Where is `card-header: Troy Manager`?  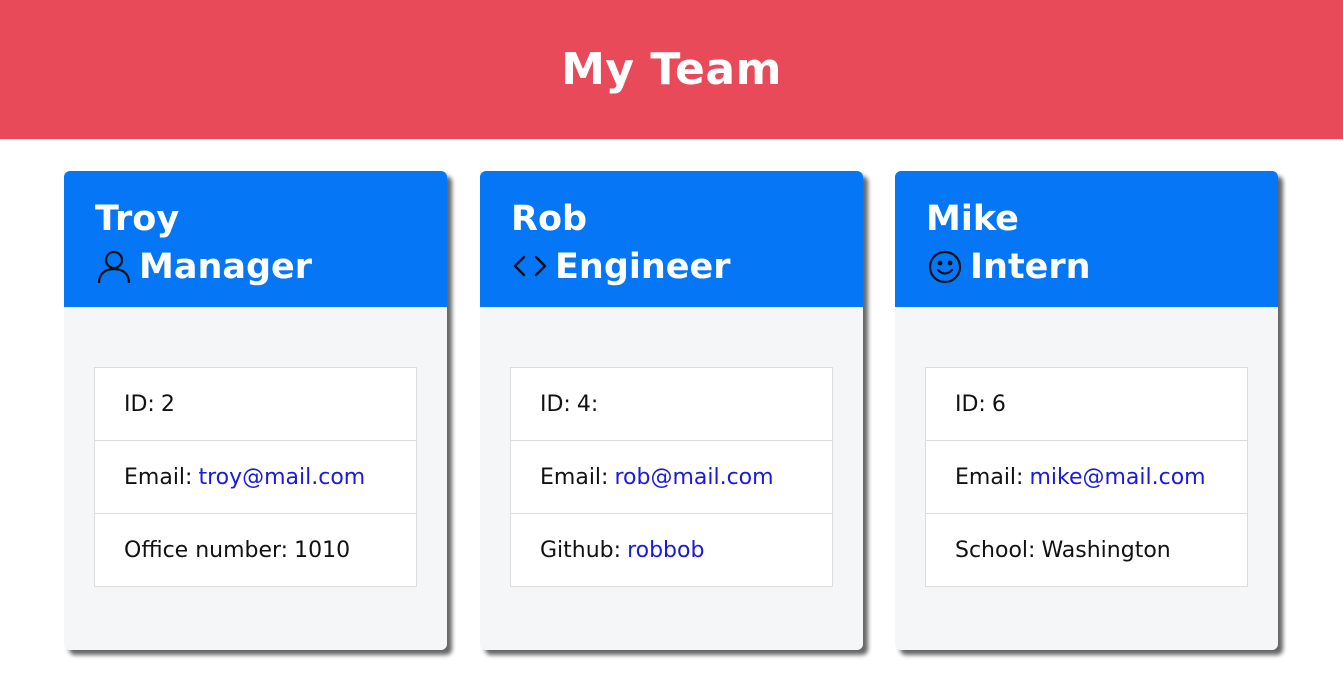
card-header: Troy Manager is located at coordinates (255, 239).